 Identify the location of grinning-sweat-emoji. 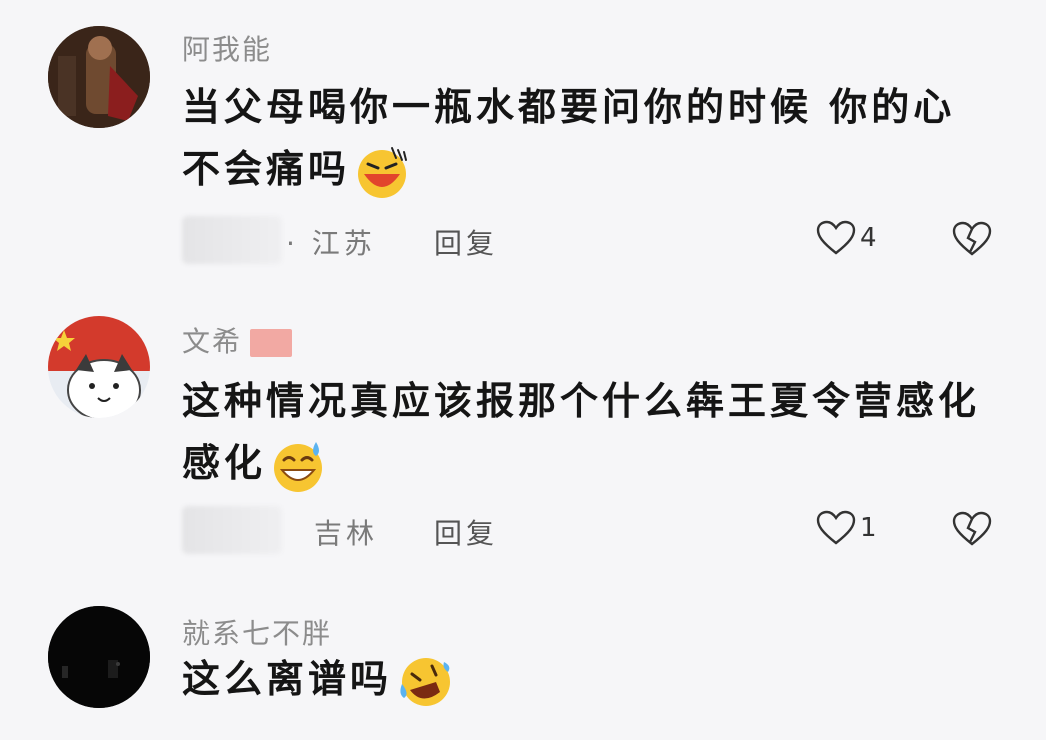
(298, 466).